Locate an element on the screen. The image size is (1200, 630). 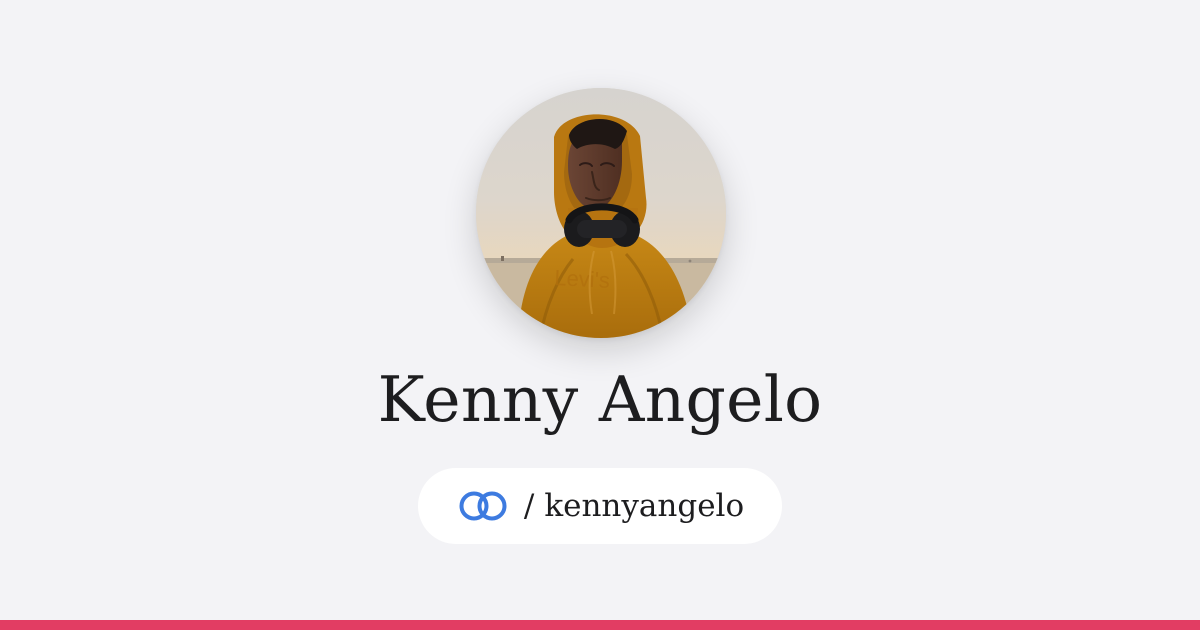
profile-avatar: Levi's is located at coordinates (601, 213).